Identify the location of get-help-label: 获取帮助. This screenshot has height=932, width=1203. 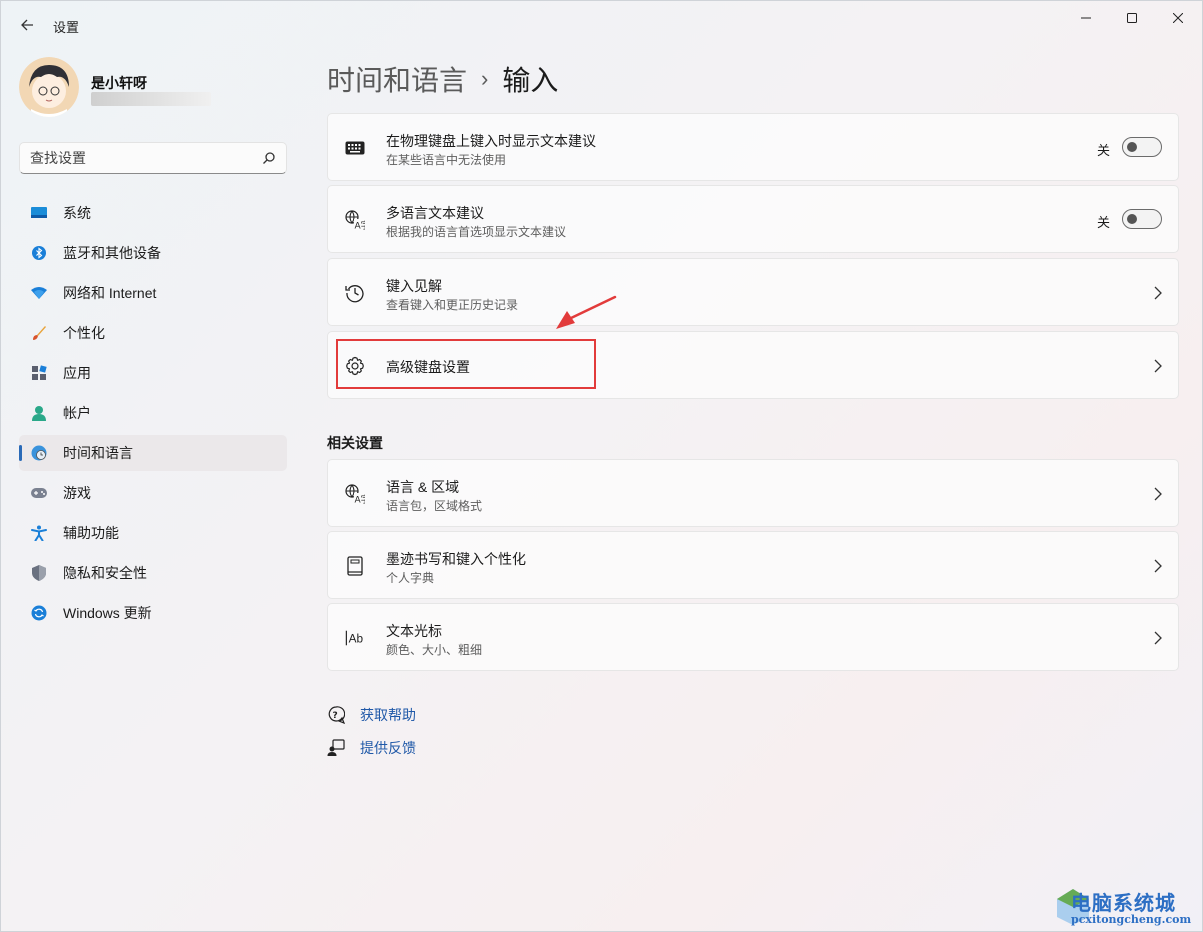
(388, 715).